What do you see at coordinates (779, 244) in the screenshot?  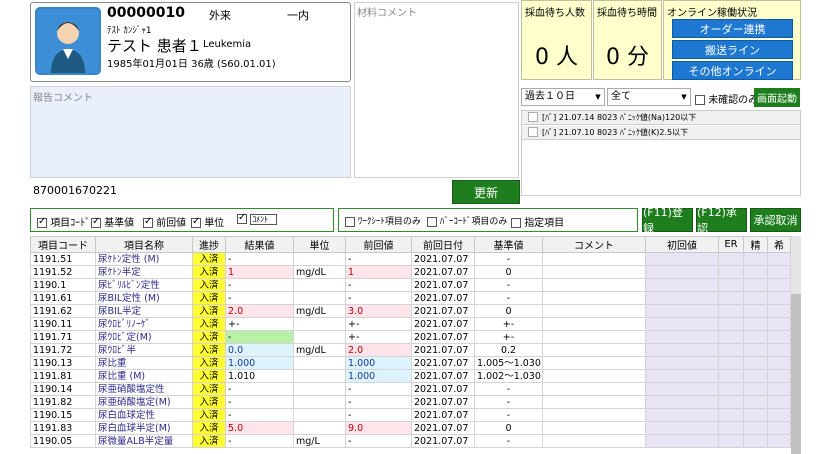 I see `col-header: 希` at bounding box center [779, 244].